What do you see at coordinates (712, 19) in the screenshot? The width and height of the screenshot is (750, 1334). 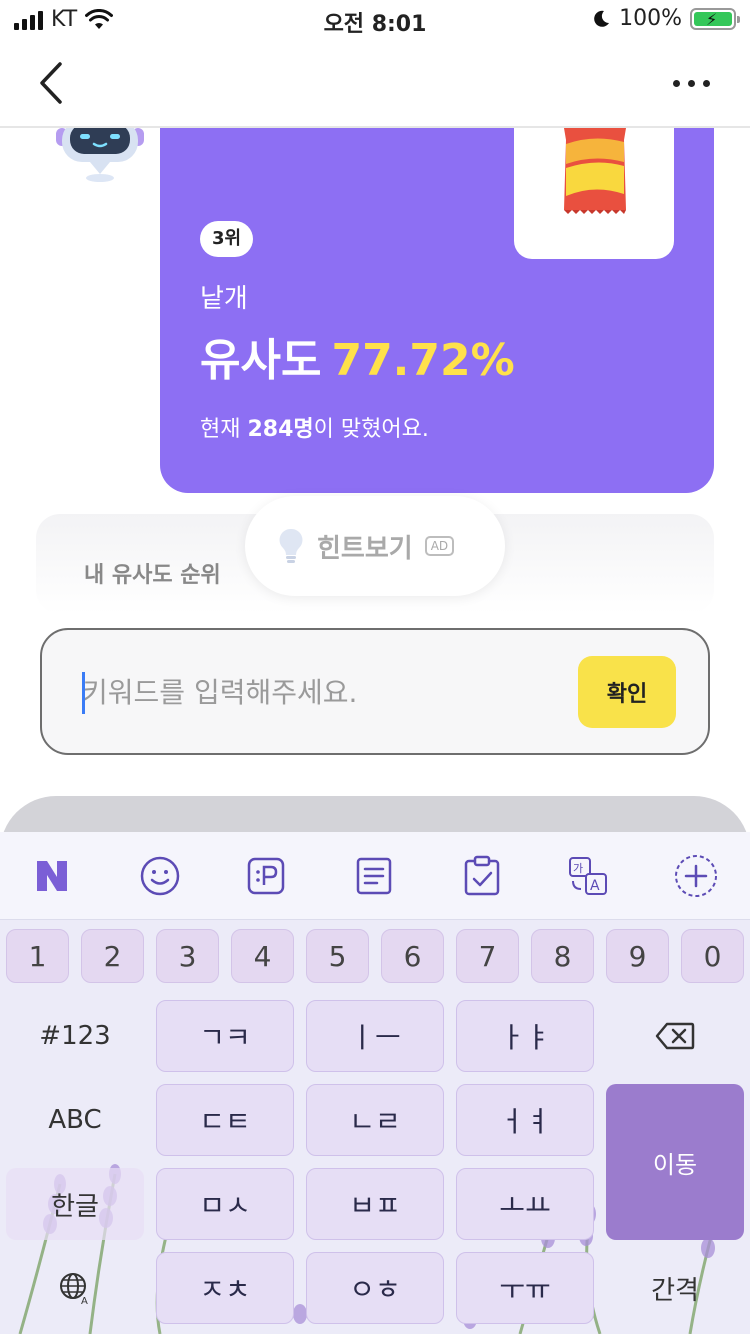 I see `charging-bolt-icon: ⚡` at bounding box center [712, 19].